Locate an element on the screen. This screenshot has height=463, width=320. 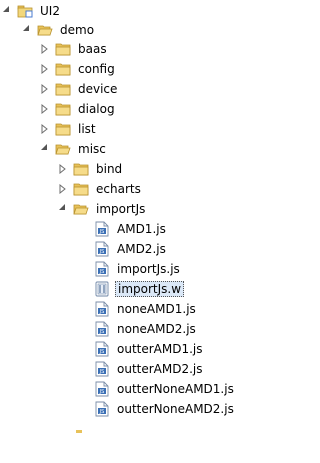
tree-node-amd2-js: JS AMD2.js is located at coordinates (131, 249).